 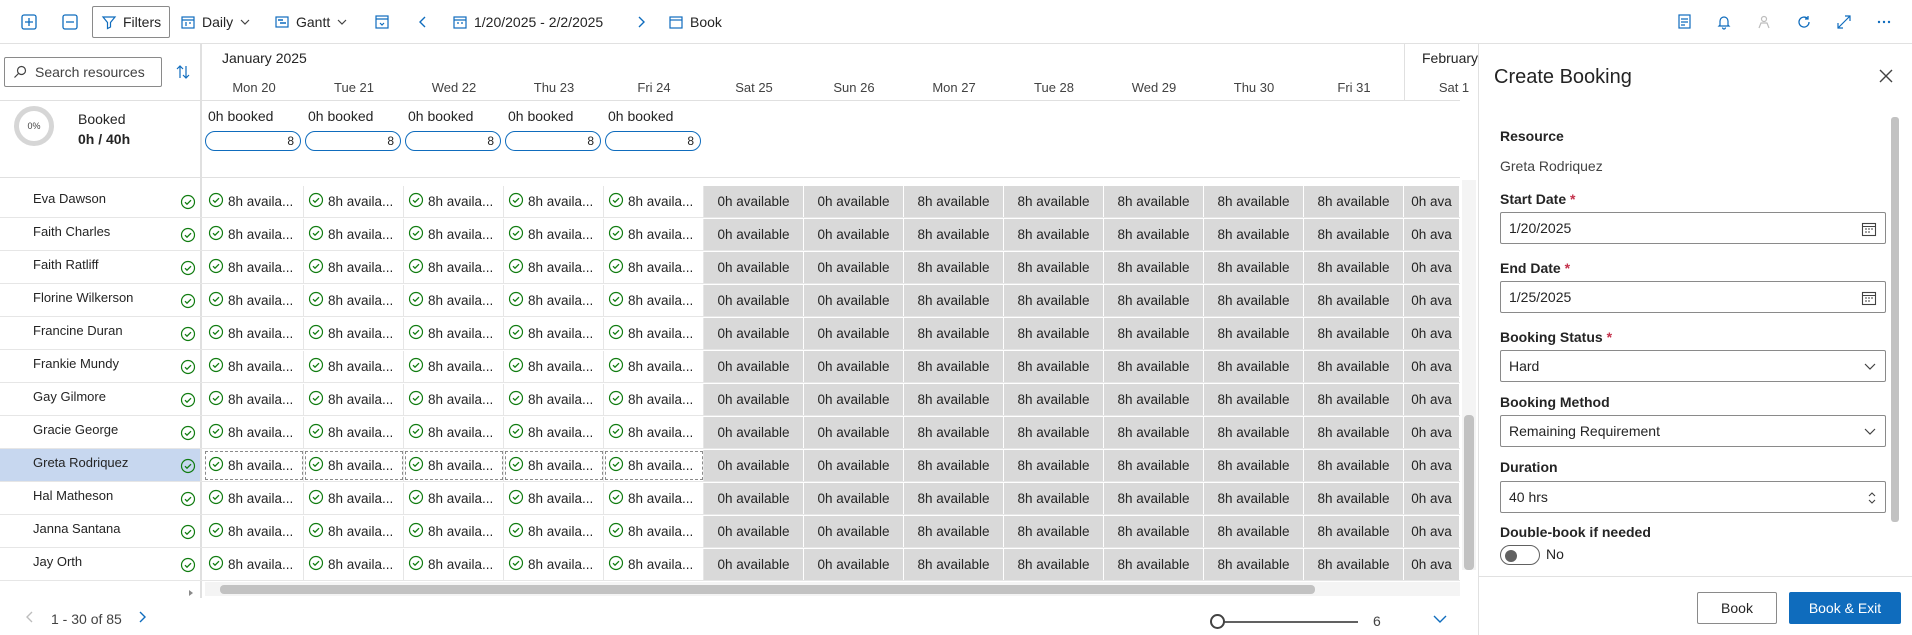 What do you see at coordinates (100, 564) in the screenshot?
I see `resource-name-cell: Jay Orth` at bounding box center [100, 564].